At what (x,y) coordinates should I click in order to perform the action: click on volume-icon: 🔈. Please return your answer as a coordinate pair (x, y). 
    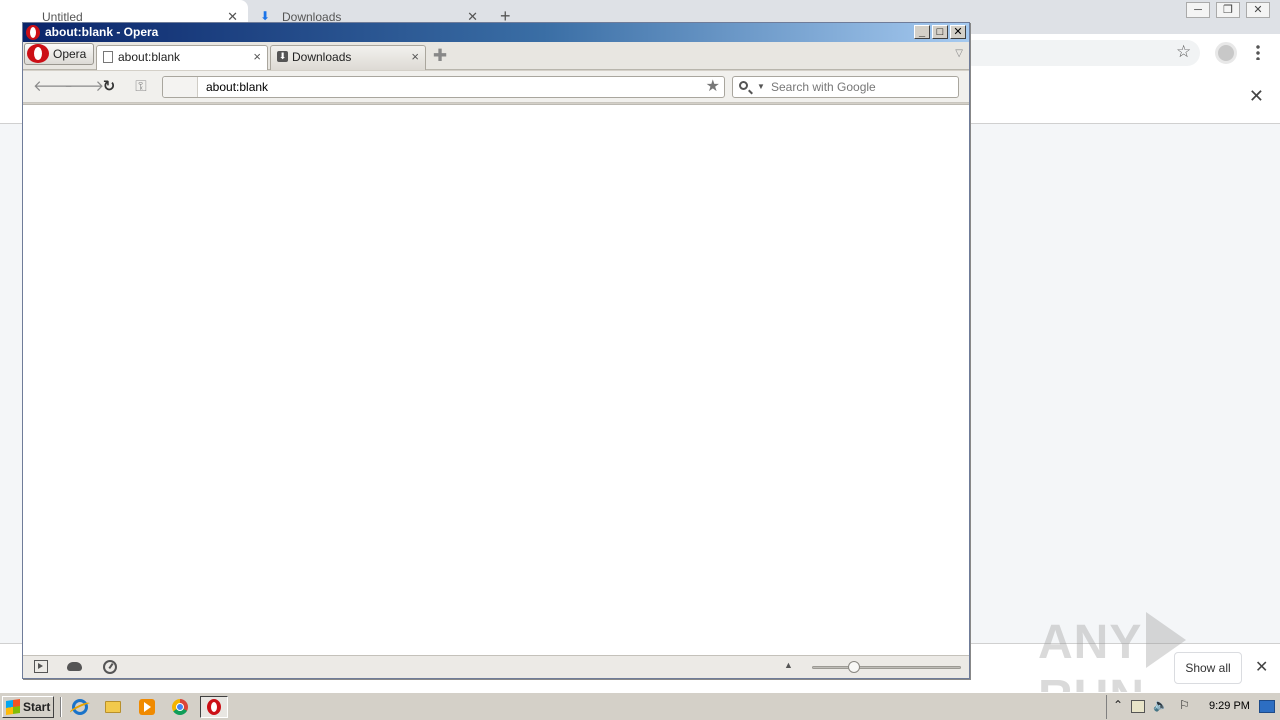
    Looking at the image, I should click on (1160, 705).